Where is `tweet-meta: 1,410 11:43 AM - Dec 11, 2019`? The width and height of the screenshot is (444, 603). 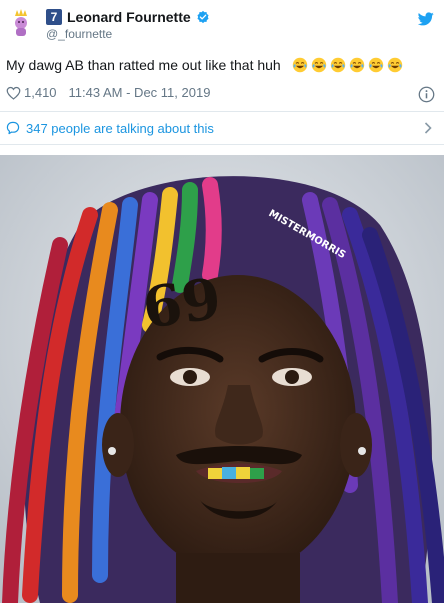
tweet-meta: 1,410 11:43 AM - Dec 11, 2019 is located at coordinates (108, 92).